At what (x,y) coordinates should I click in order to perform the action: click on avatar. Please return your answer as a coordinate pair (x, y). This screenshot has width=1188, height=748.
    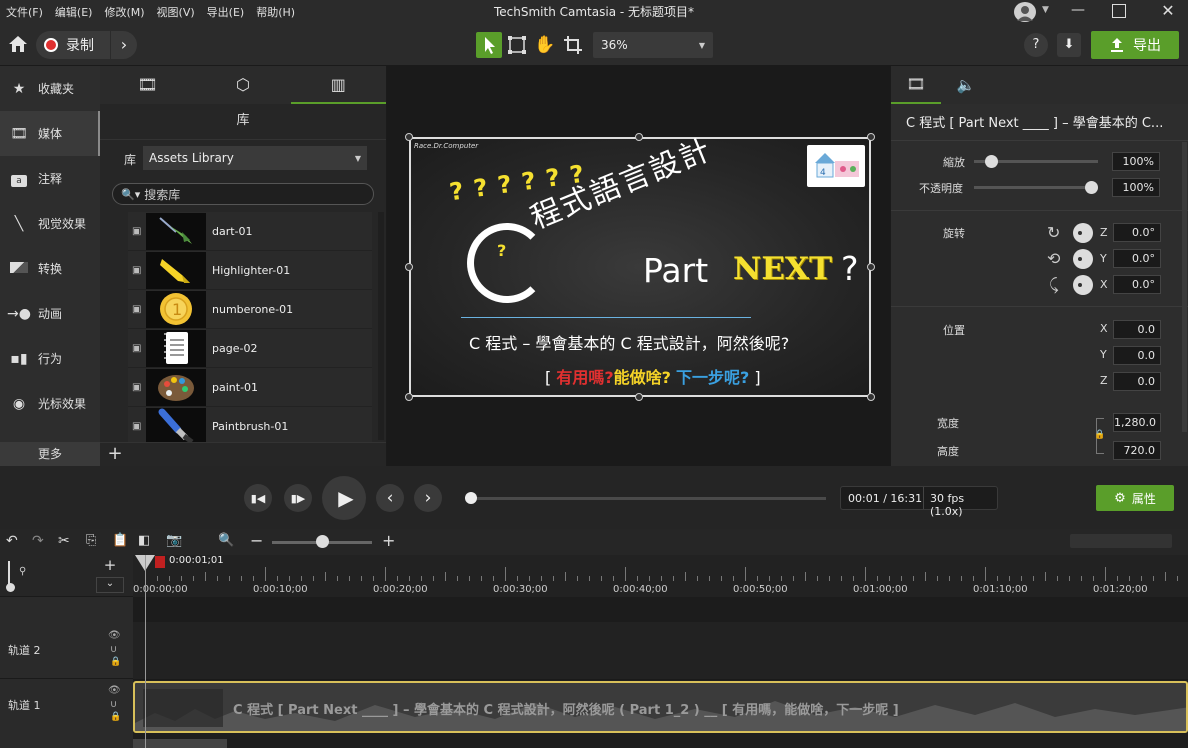
    Looking at the image, I should click on (1025, 12).